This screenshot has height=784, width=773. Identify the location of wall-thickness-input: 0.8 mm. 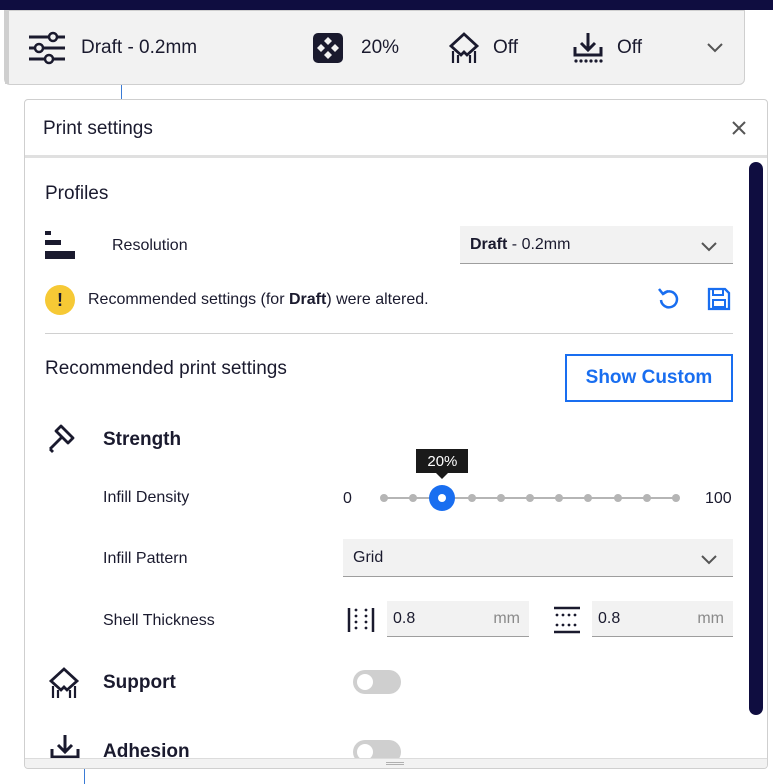
(458, 619).